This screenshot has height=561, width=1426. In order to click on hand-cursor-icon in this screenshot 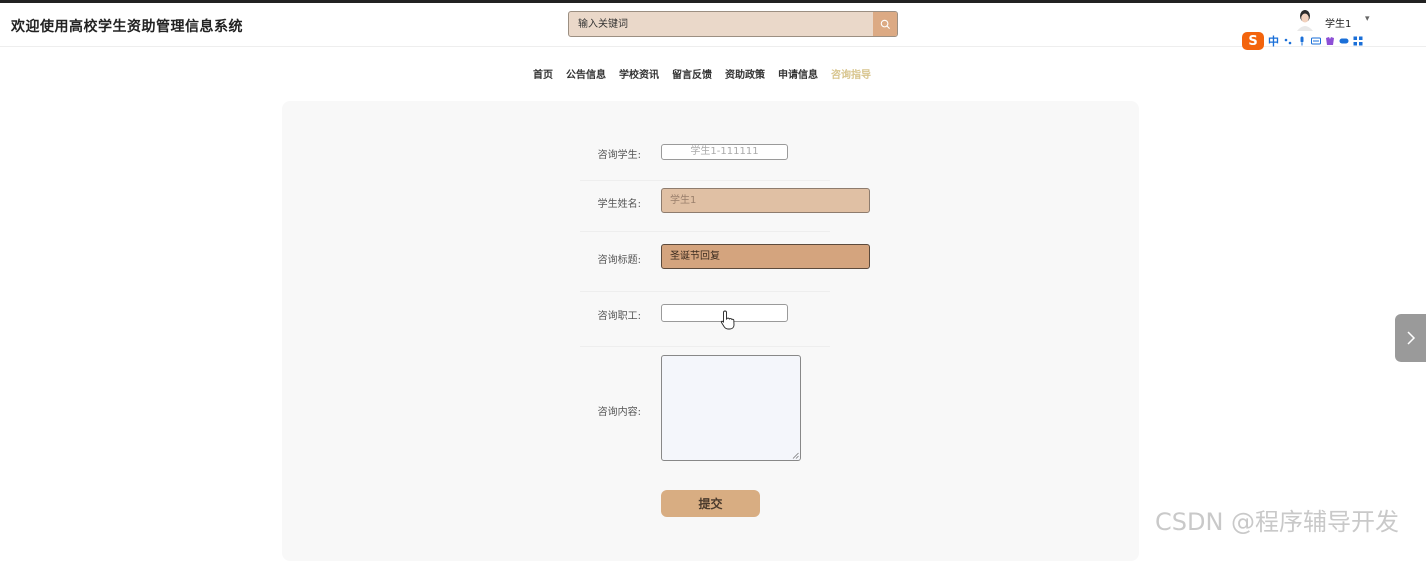, I will do `click(727, 320)`.